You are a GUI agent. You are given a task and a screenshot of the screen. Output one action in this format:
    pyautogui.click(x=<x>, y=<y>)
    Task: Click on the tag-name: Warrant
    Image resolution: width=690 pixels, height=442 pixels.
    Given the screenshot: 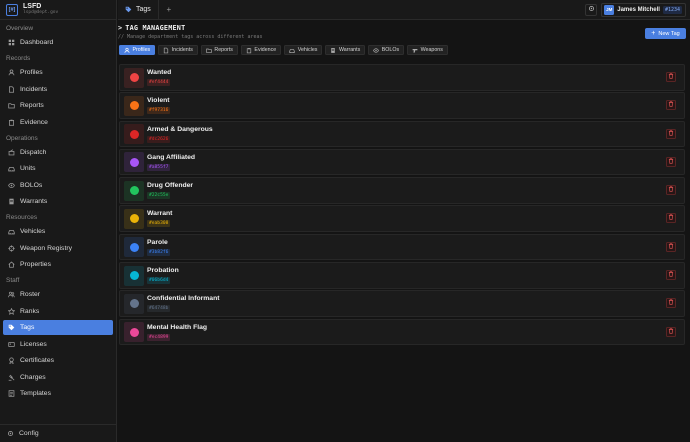 What is the action you would take?
    pyautogui.click(x=160, y=214)
    